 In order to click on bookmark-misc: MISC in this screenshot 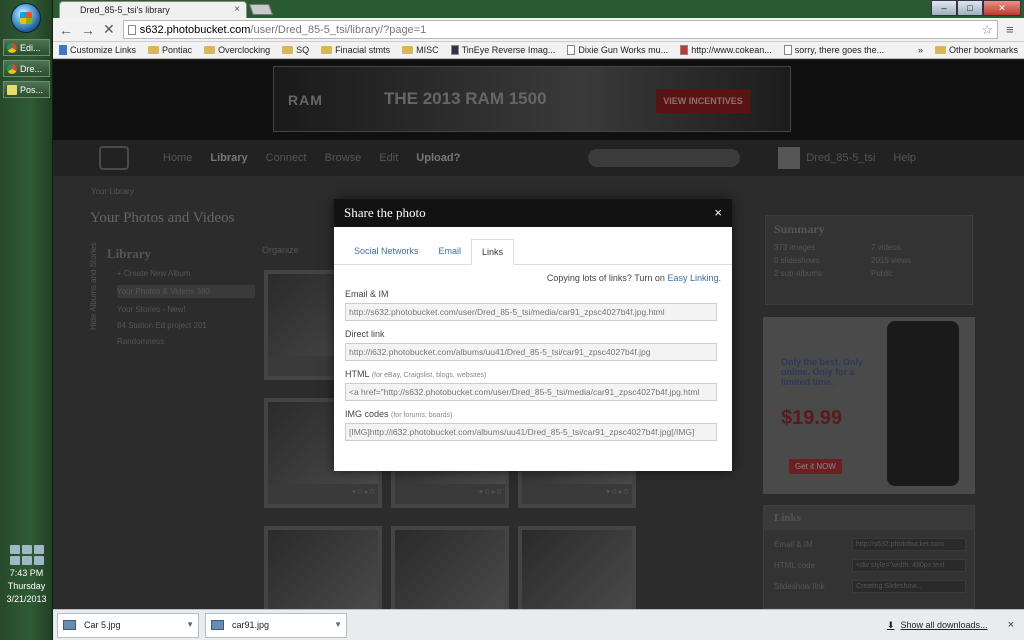, I will do `click(420, 50)`.